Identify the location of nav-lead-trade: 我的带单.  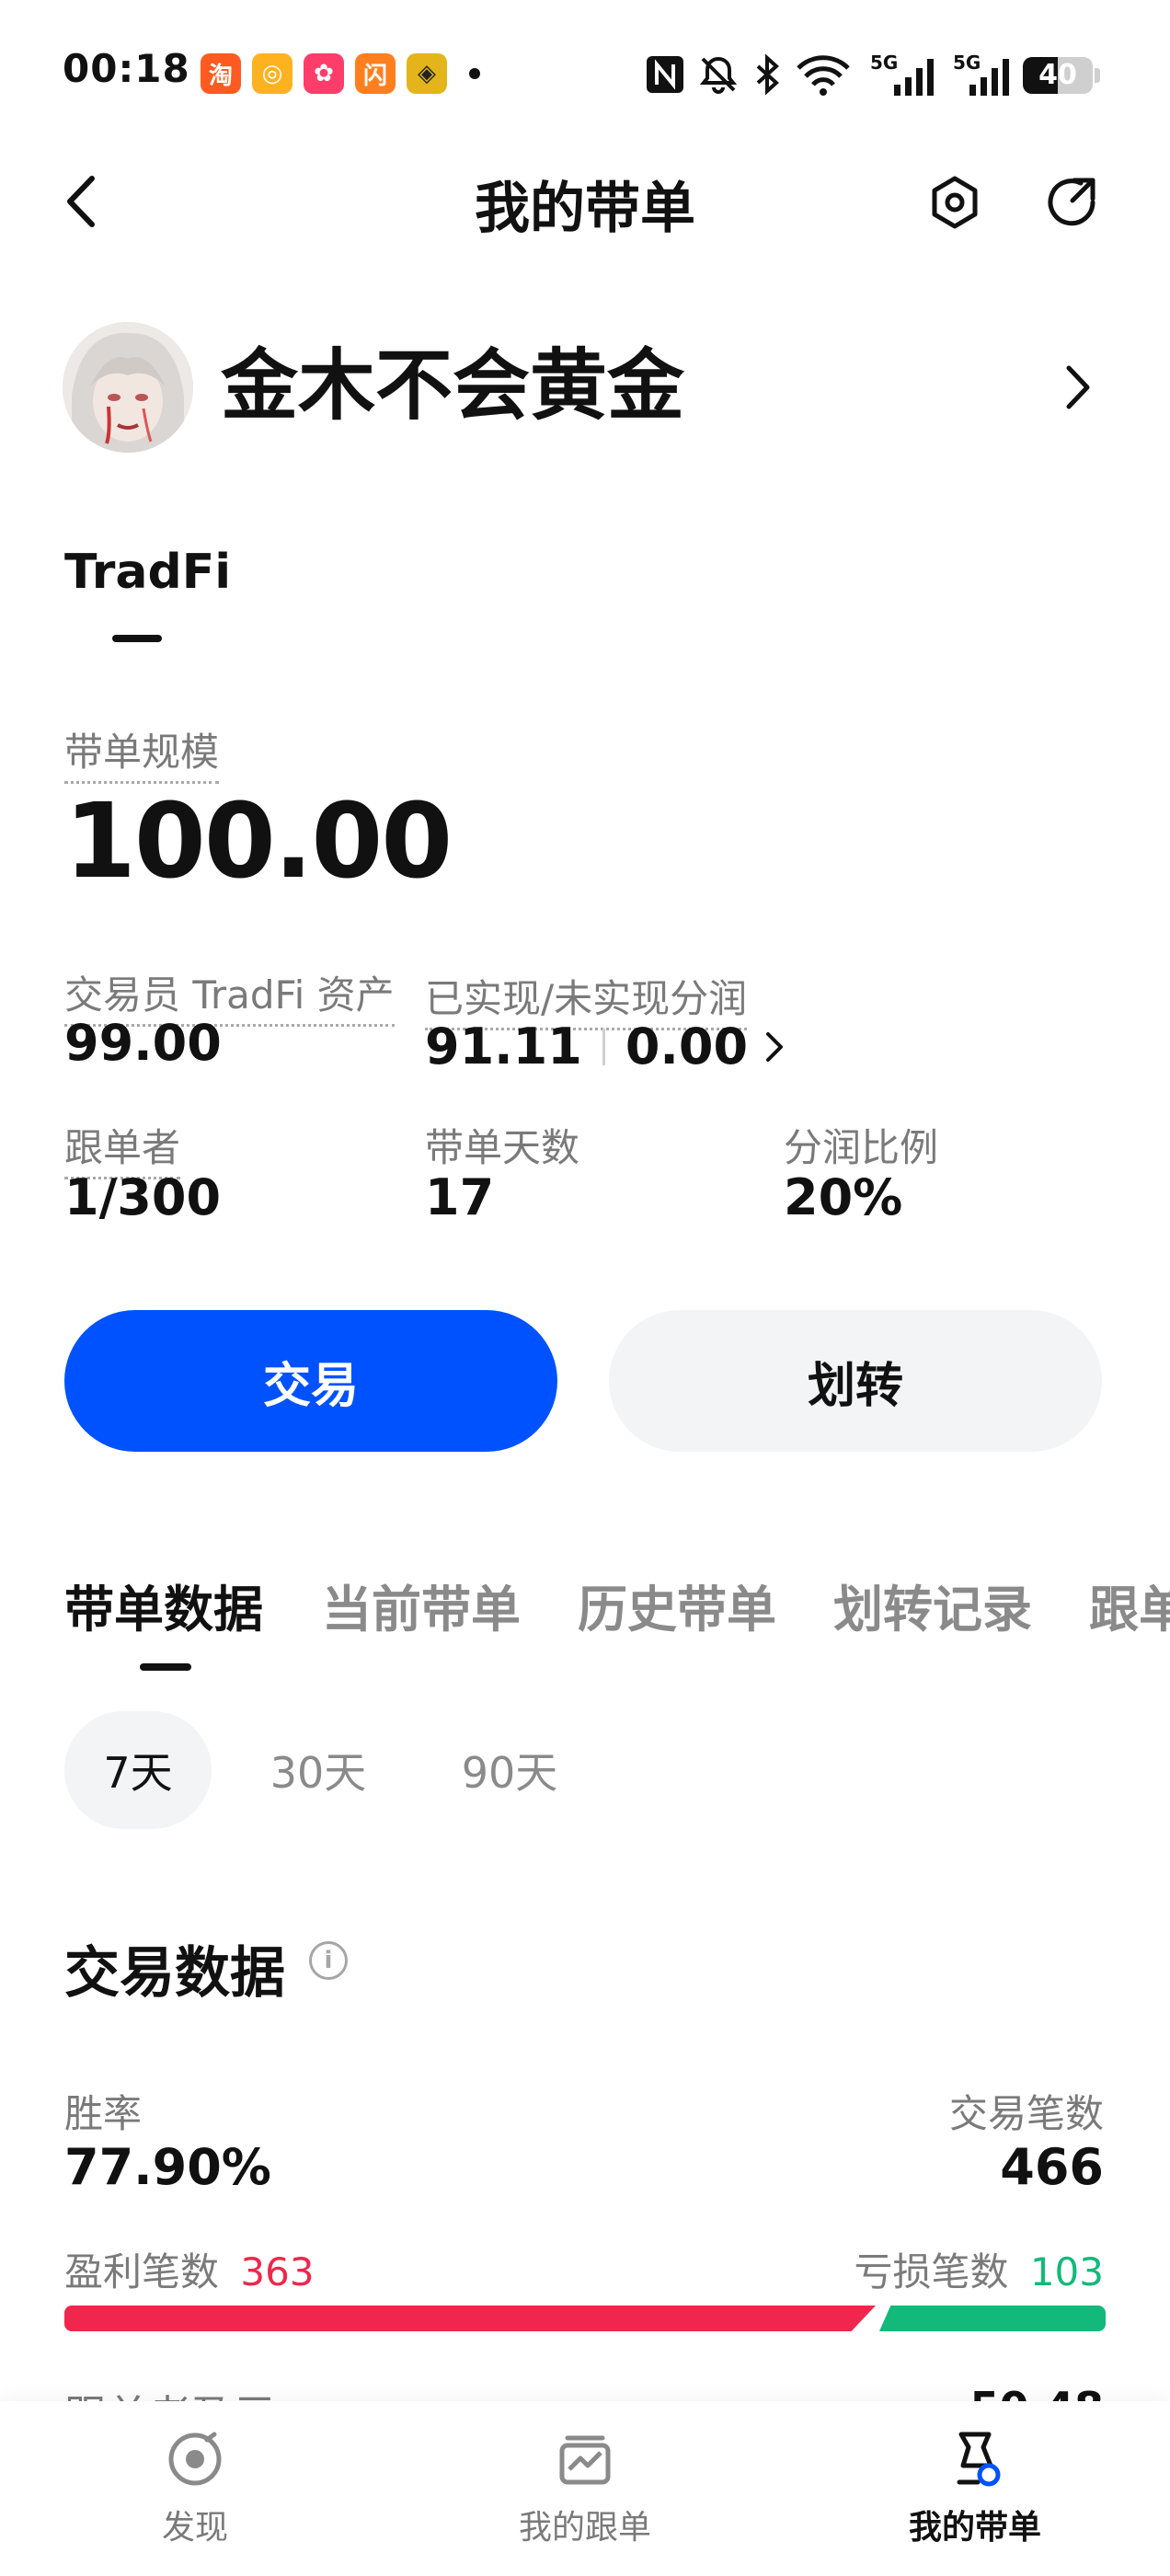
(975, 2488).